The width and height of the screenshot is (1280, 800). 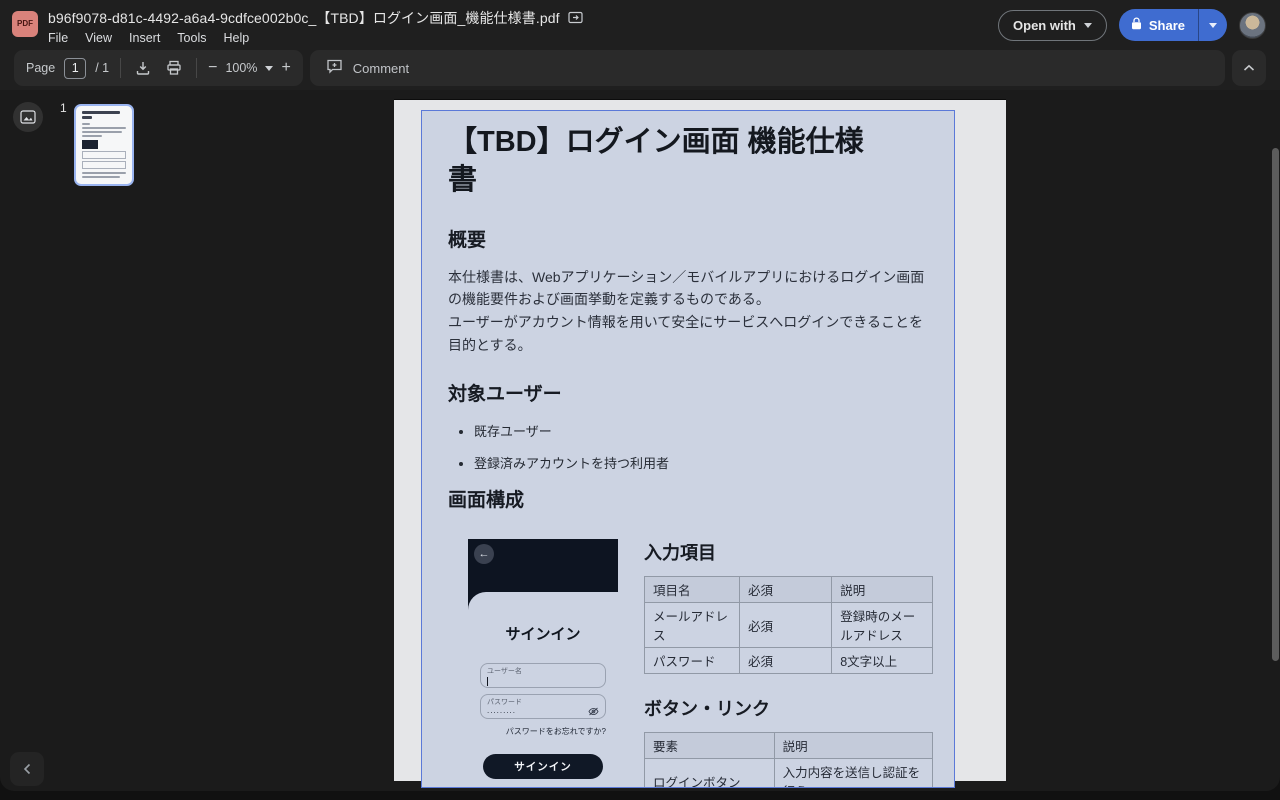 I want to click on overview-paragraph-2: ユーザーがアカウント情報を用いて安全にサービスへログインできることを目的とする。, so click(x=686, y=333).